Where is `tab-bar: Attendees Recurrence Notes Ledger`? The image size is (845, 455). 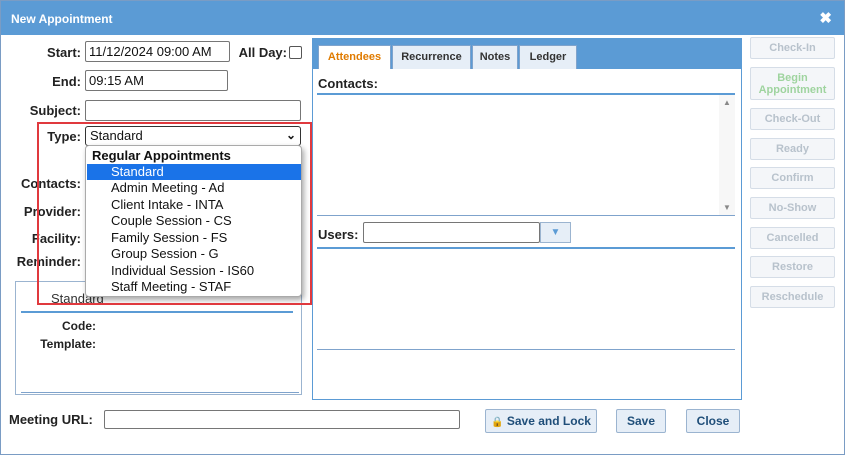
tab-bar: Attendees Recurrence Notes Ledger is located at coordinates (527, 54).